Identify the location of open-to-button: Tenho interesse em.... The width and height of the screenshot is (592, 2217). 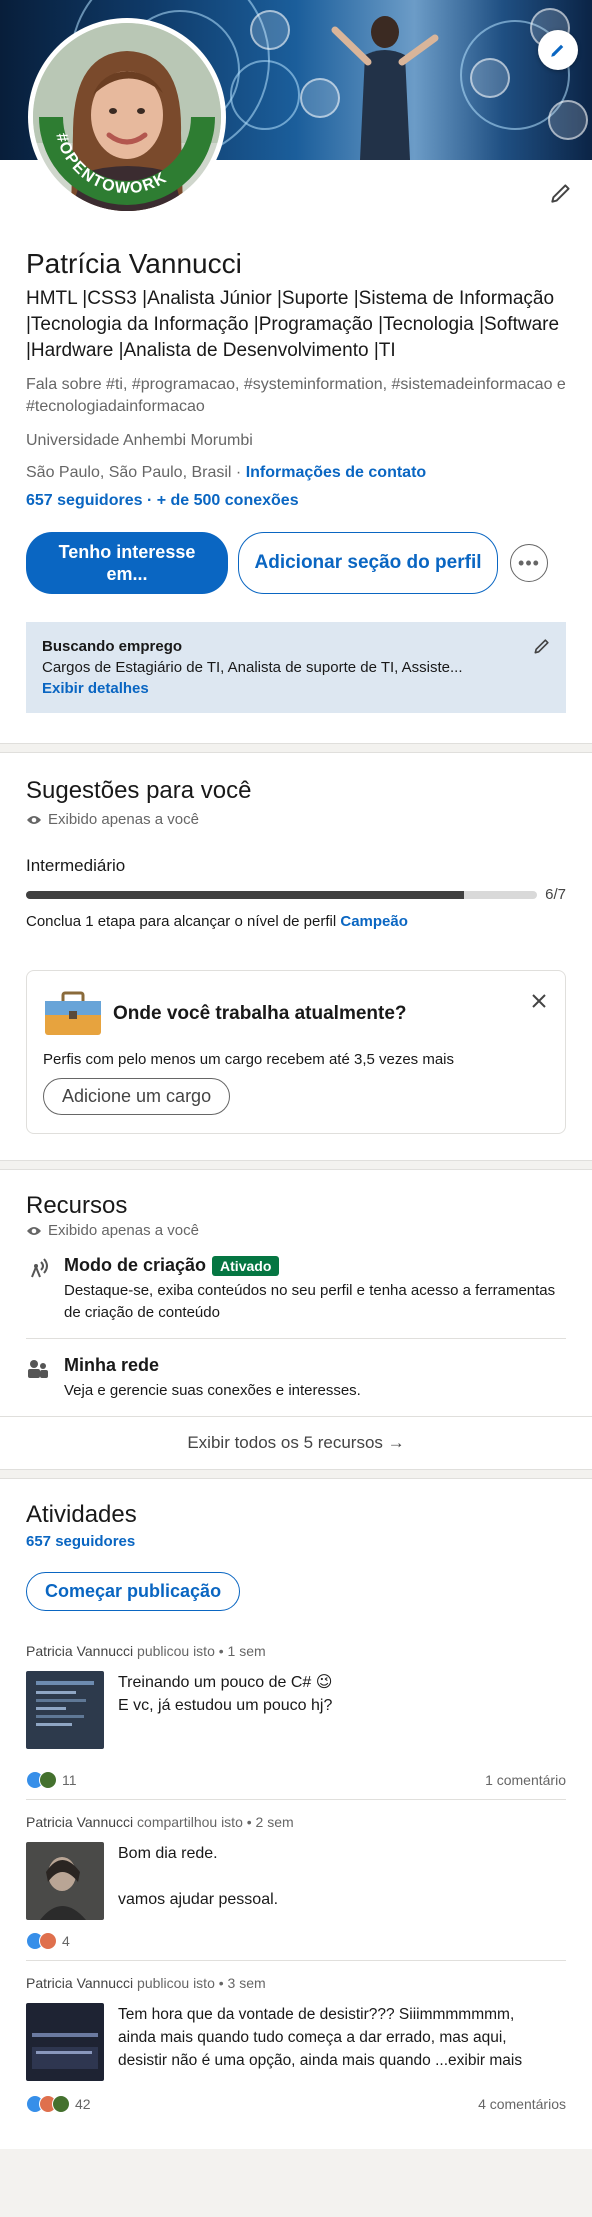
(127, 563).